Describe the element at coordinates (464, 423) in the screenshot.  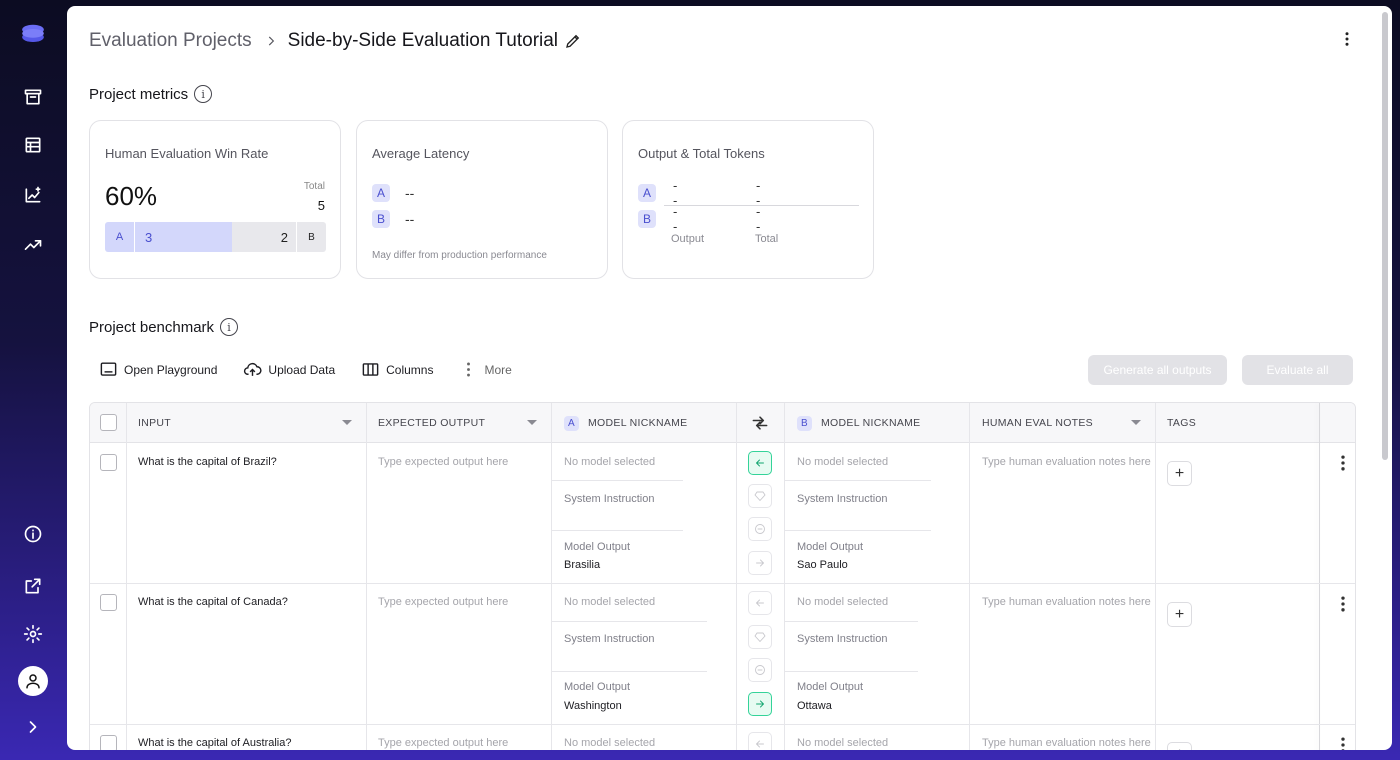
I see `column-header-expected-output: EXPECTED OUTPUT` at that location.